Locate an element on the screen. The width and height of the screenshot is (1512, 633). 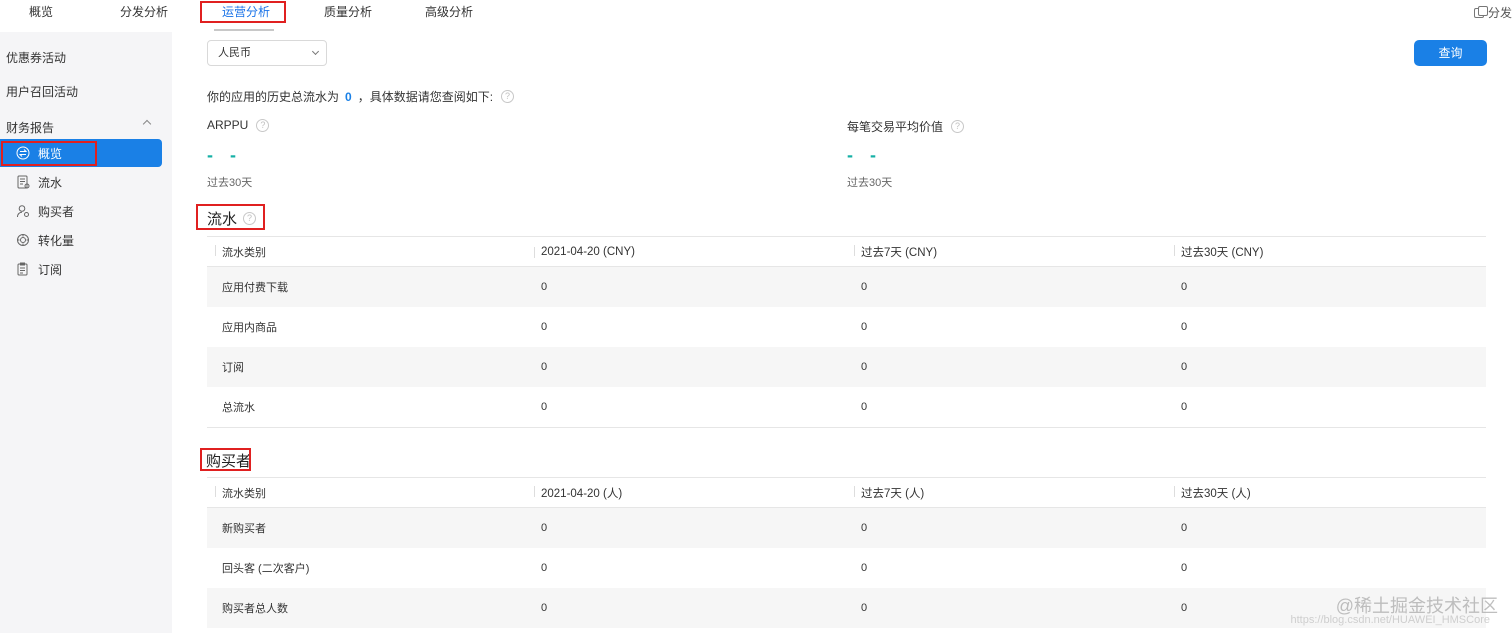
revenue-summary: 你的应用的历史总流水为 0 ，具体数据请您查阅如下: ? is located at coordinates (361, 96).